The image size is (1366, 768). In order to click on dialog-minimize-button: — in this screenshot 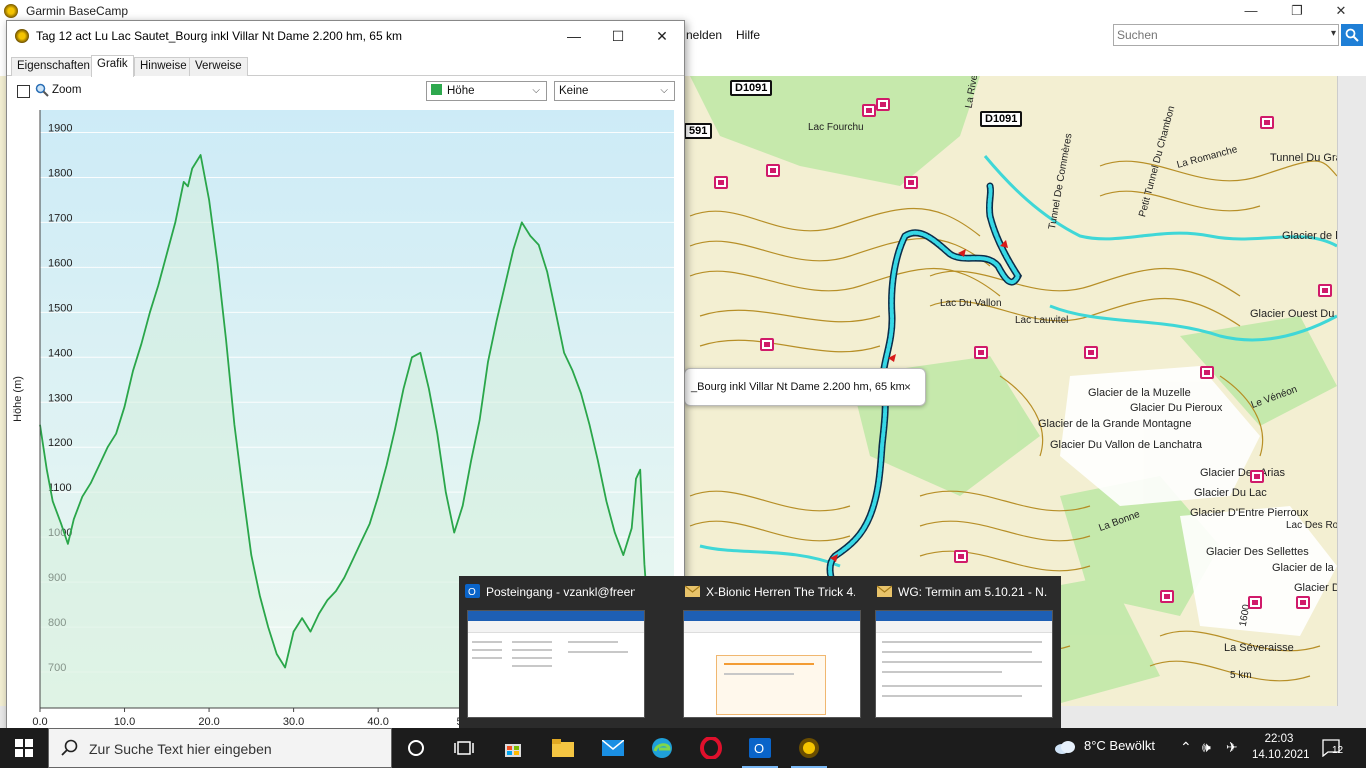, I will do `click(574, 36)`.